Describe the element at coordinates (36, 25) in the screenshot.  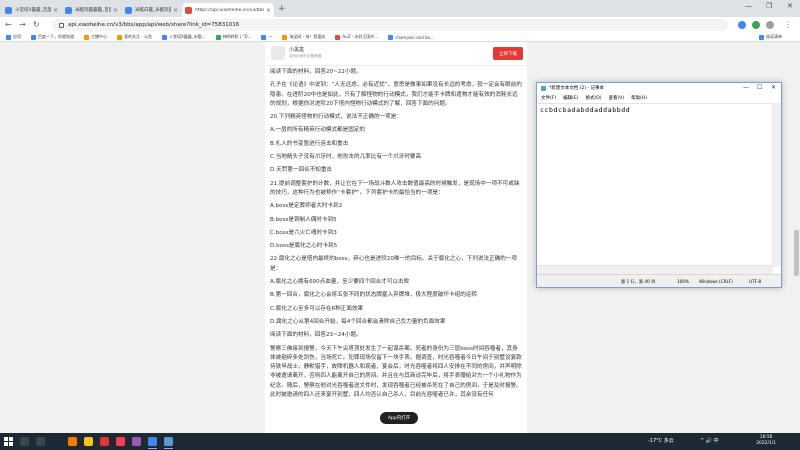
I see `reload-icon: ↻` at that location.